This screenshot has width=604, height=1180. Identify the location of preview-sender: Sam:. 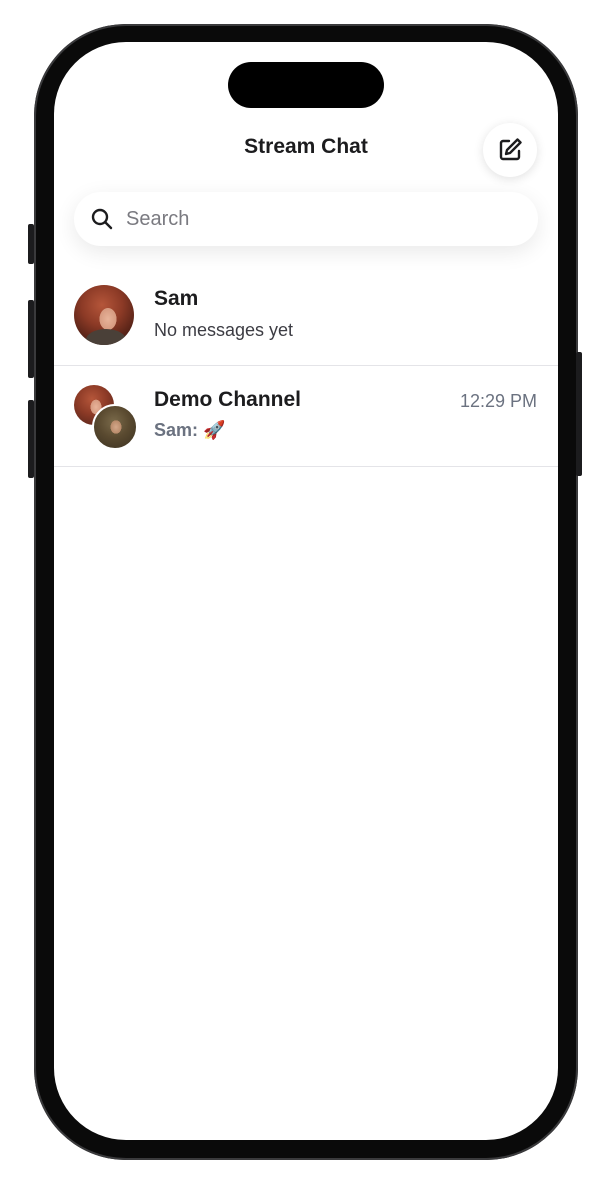
(176, 430).